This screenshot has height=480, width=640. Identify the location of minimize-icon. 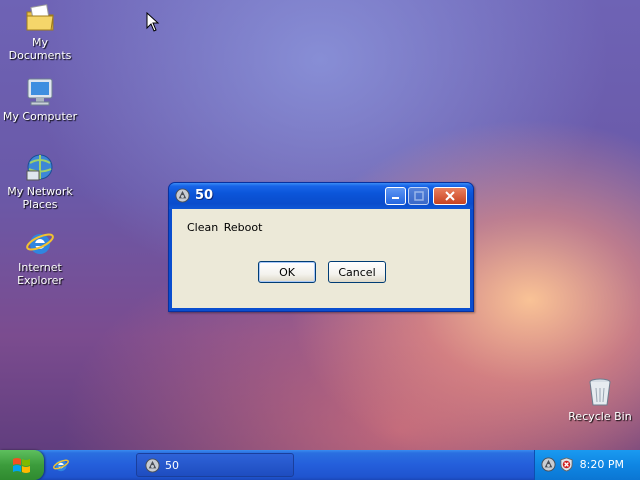
(395, 198).